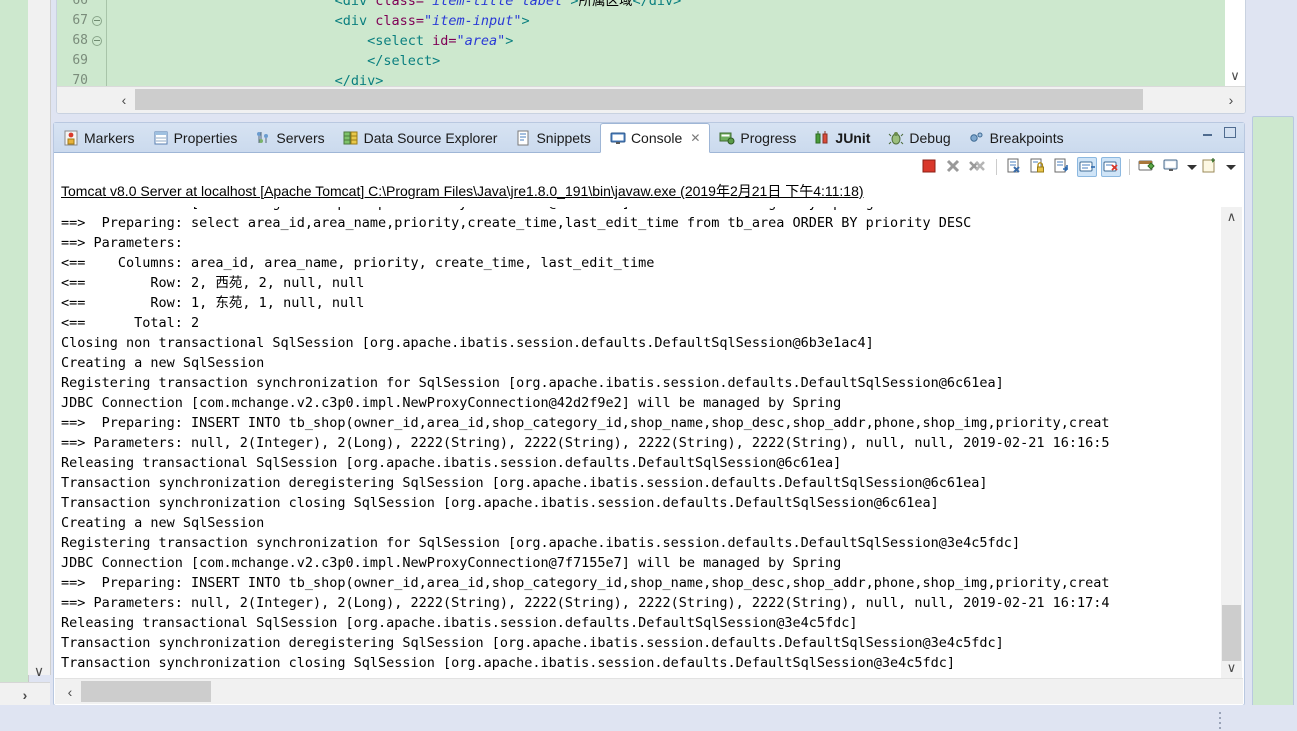 The width and height of the screenshot is (1297, 731). What do you see at coordinates (440, 41) in the screenshot?
I see `code-line: <select id="area">` at bounding box center [440, 41].